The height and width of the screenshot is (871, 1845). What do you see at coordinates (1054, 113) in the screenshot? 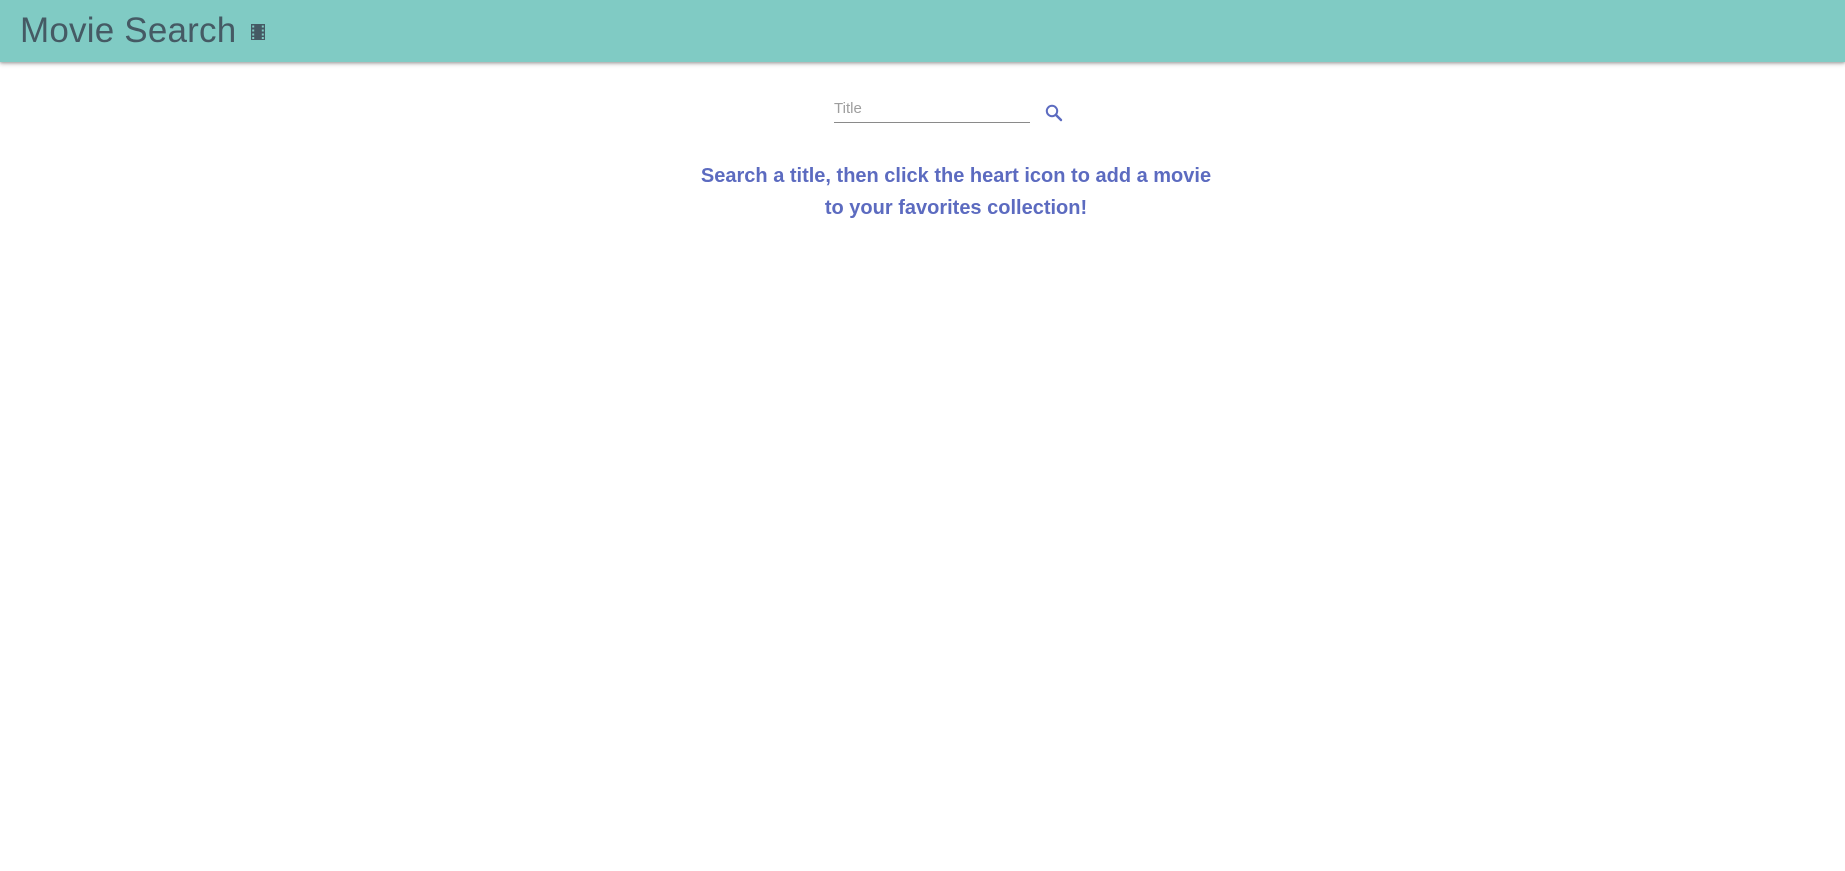
I see `search-button` at bounding box center [1054, 113].